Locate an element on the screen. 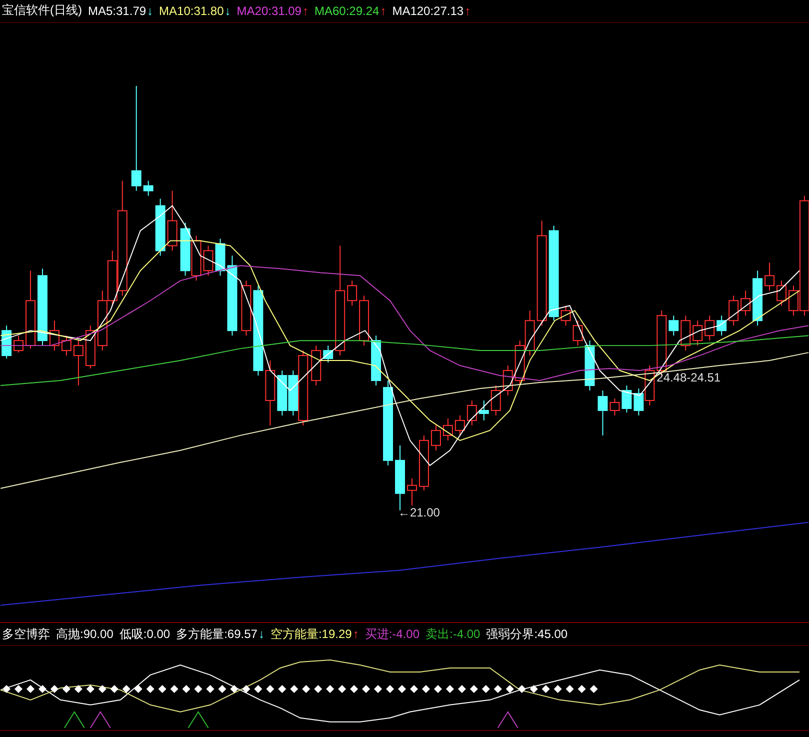 The width and height of the screenshot is (809, 737). price-label: 24.48-24.51 is located at coordinates (688, 377).